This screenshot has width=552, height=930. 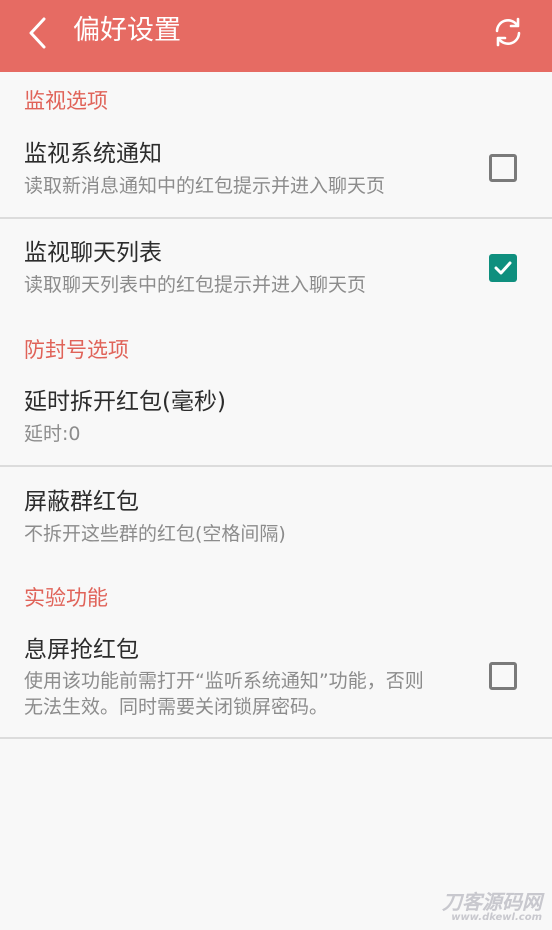 What do you see at coordinates (195, 285) in the screenshot?
I see `pref-summary: 读取聊天列表中的红包提示并进入聊天页` at bounding box center [195, 285].